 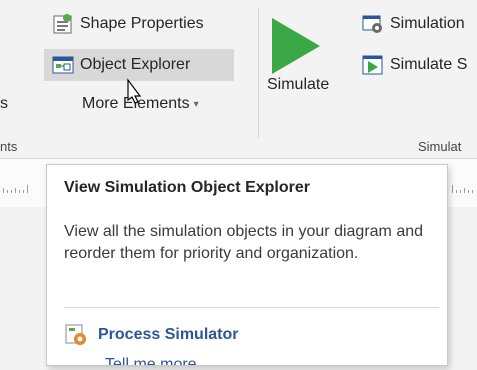 I want to click on object-explorer-button: Object Explorer, so click(x=139, y=65).